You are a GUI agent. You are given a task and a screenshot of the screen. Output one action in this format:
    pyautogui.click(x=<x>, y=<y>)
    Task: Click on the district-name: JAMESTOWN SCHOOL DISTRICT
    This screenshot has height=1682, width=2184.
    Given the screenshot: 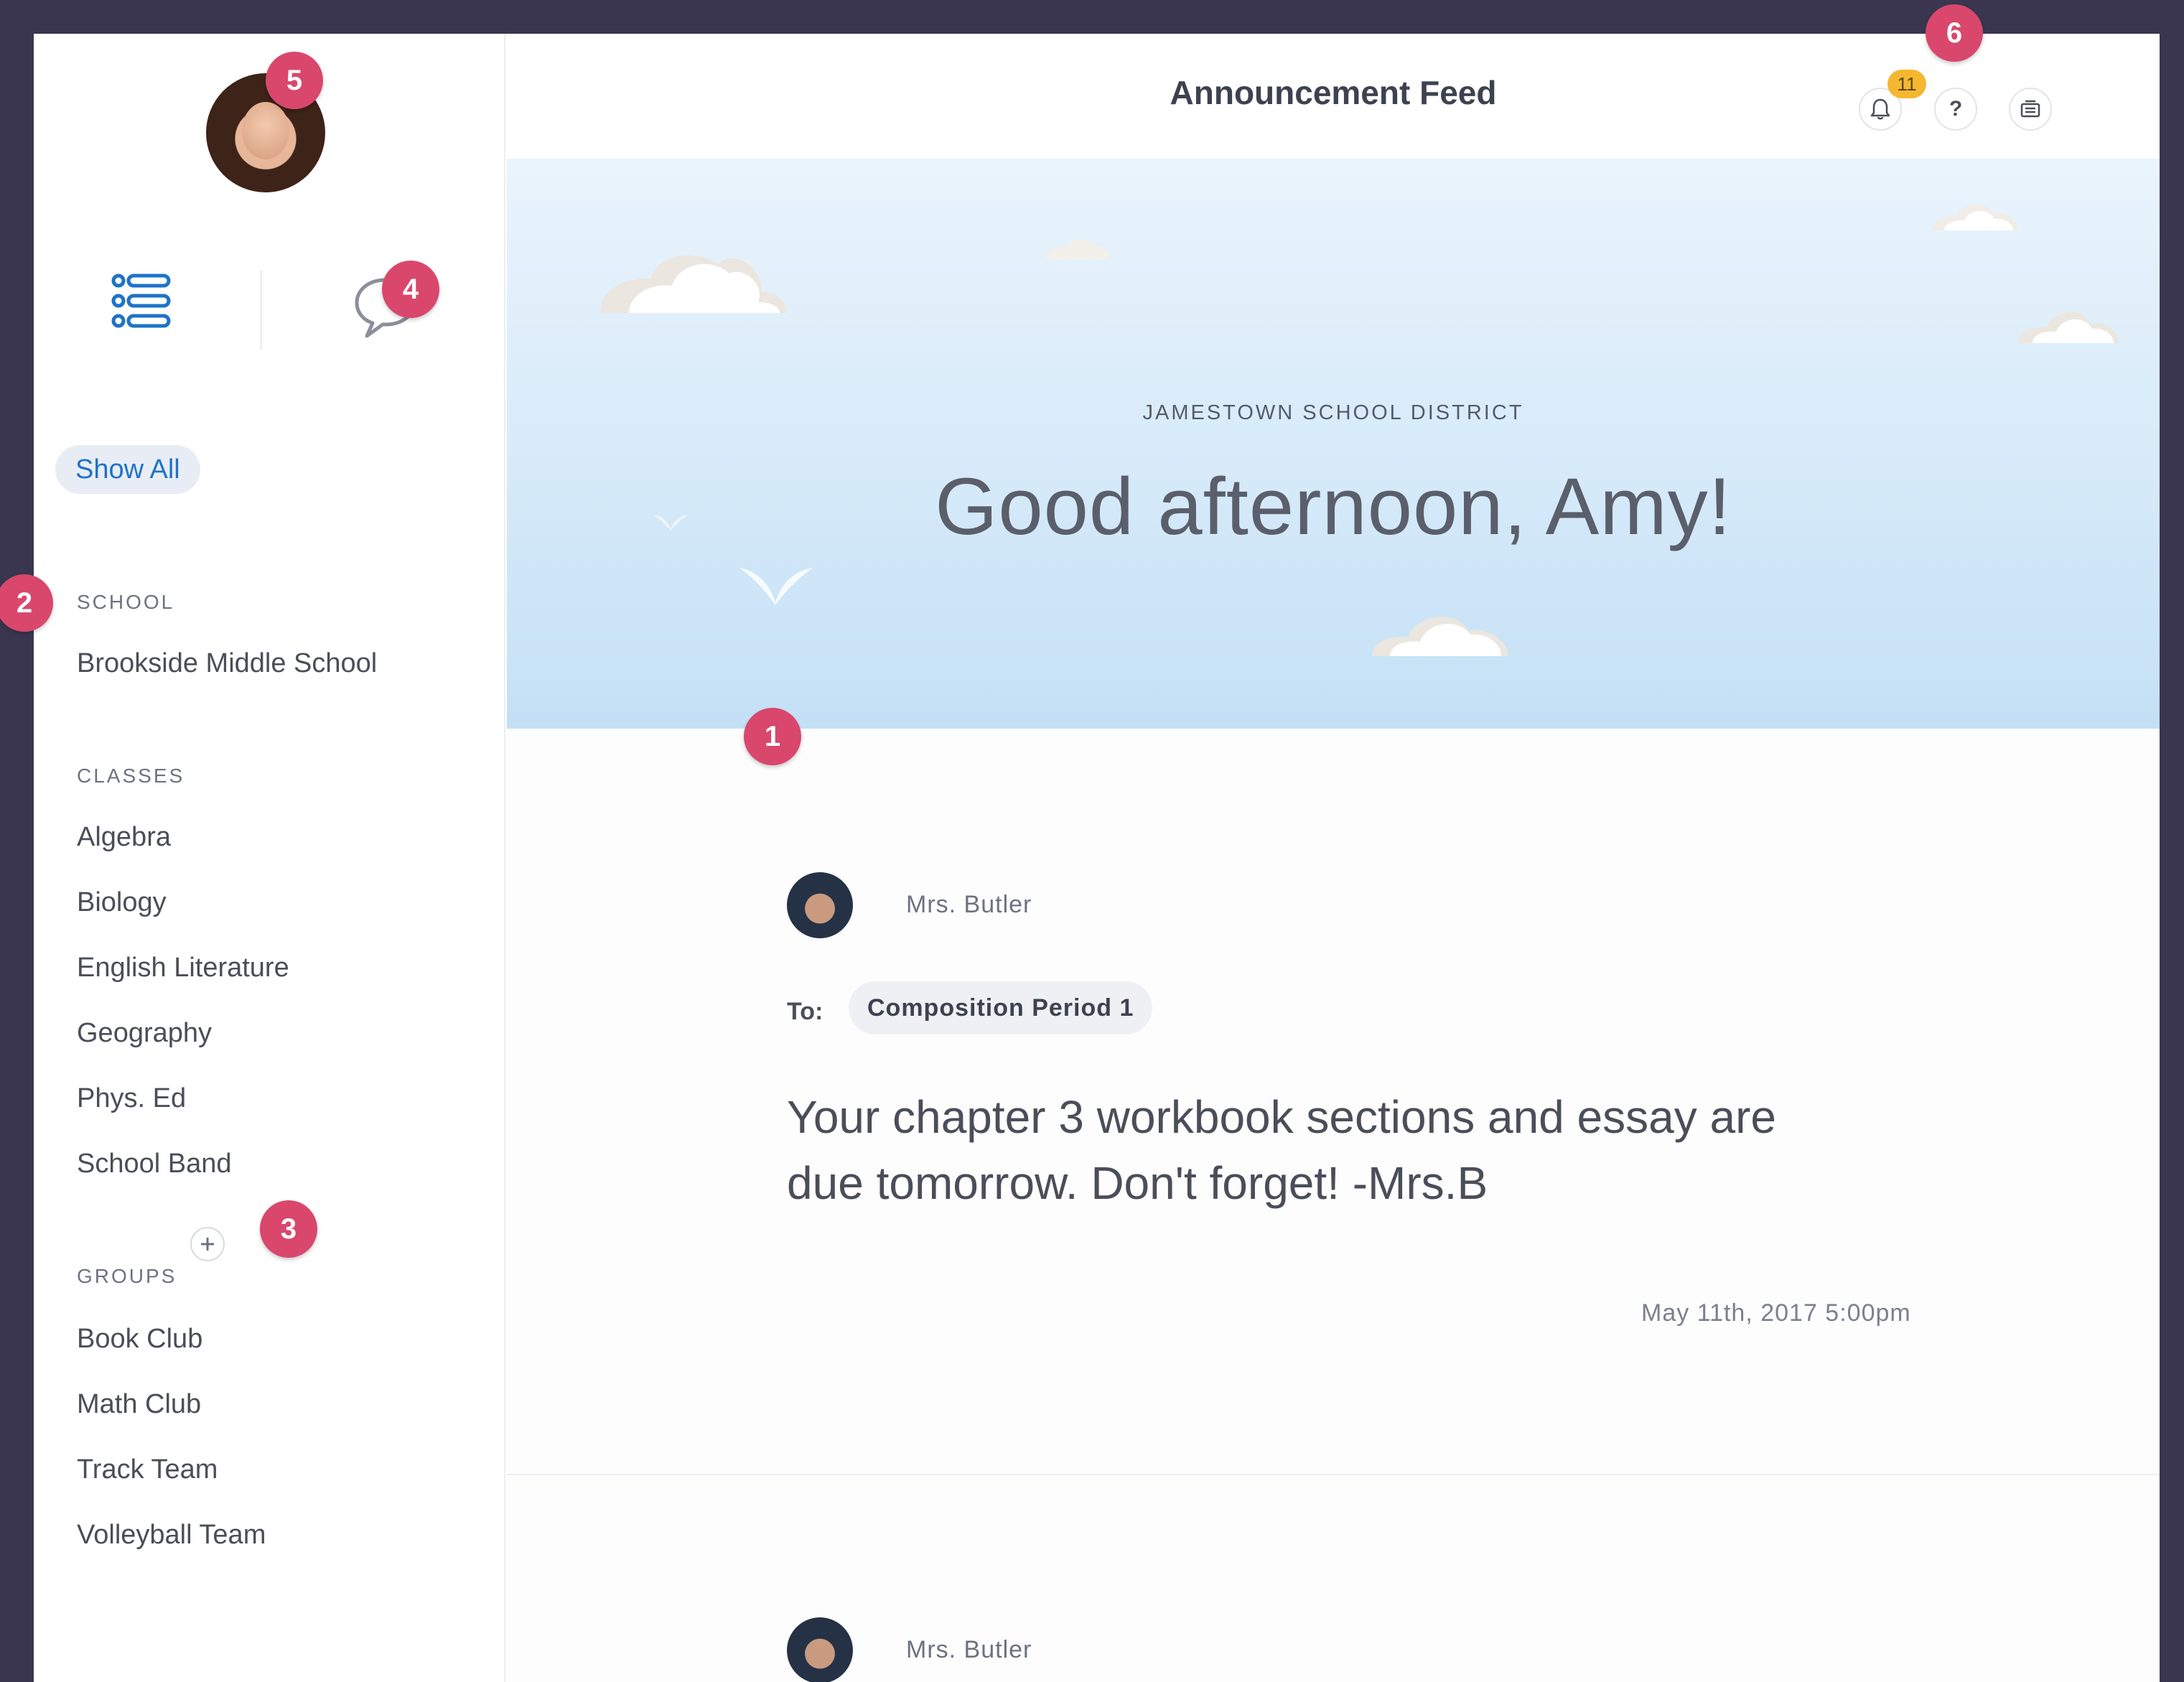 What is the action you would take?
    pyautogui.click(x=1333, y=412)
    